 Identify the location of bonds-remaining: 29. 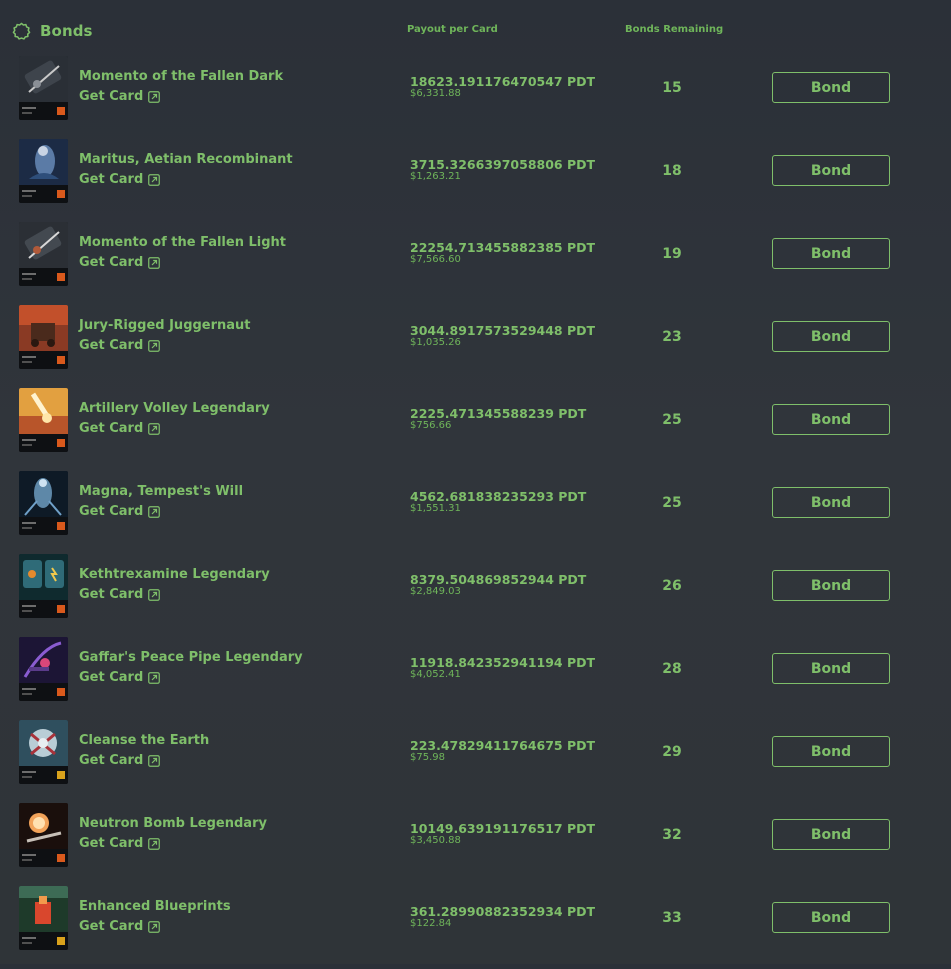
(672, 752).